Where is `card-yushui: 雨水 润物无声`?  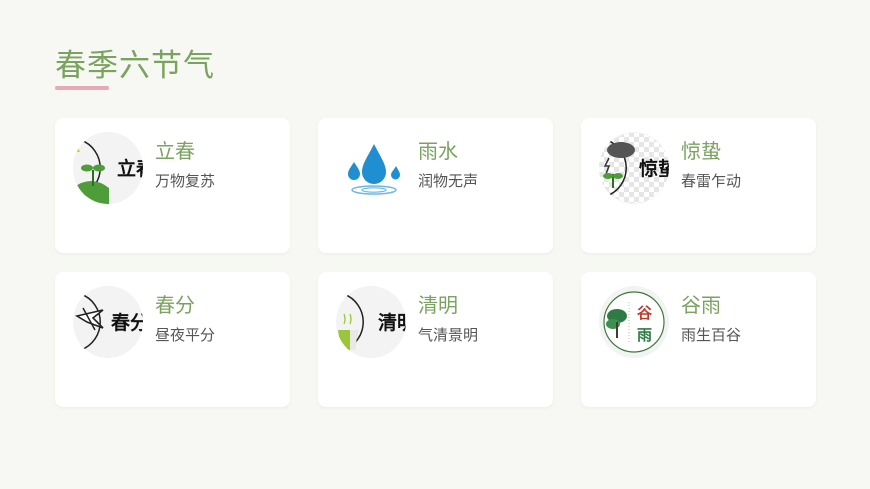
card-yushui: 雨水 润物无声 is located at coordinates (435, 185).